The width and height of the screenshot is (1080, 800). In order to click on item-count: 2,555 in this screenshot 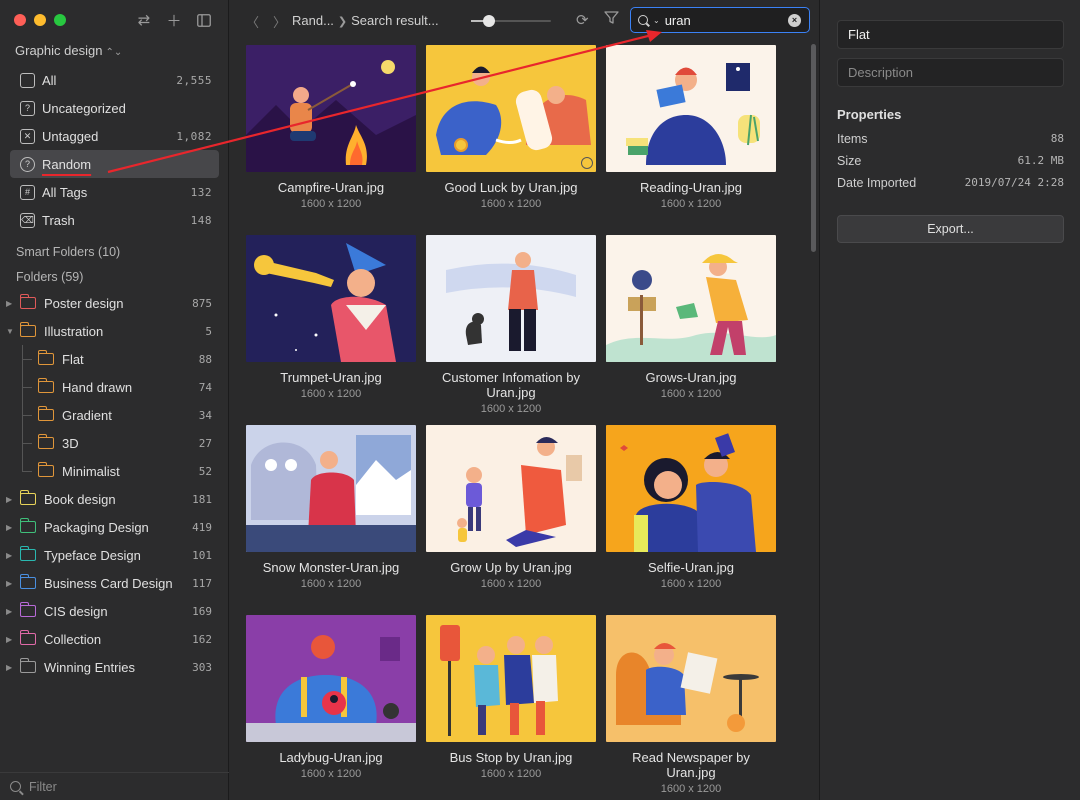, I will do `click(194, 80)`.